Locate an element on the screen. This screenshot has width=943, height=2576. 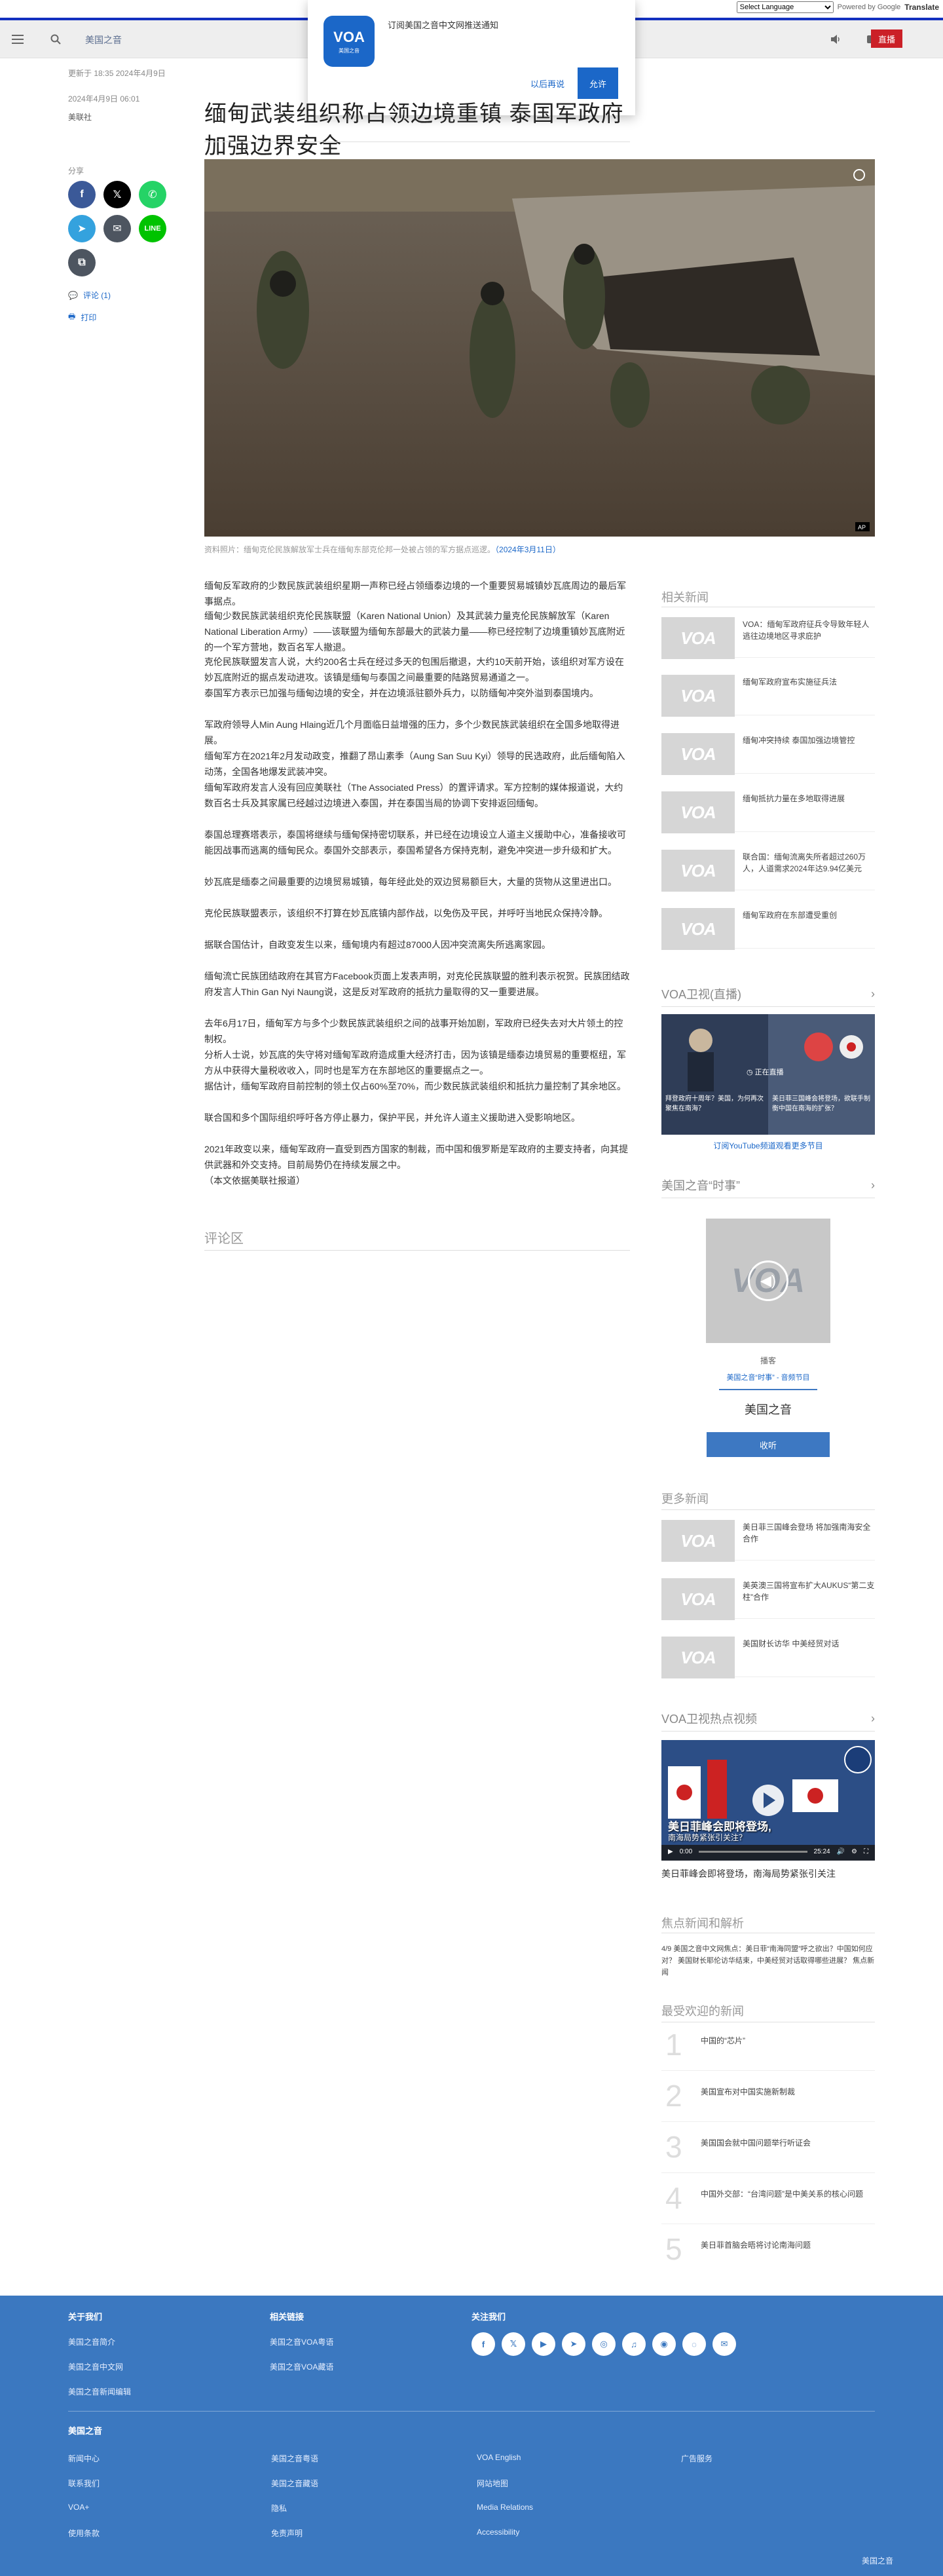
translate-link: Translate is located at coordinates (921, 7).